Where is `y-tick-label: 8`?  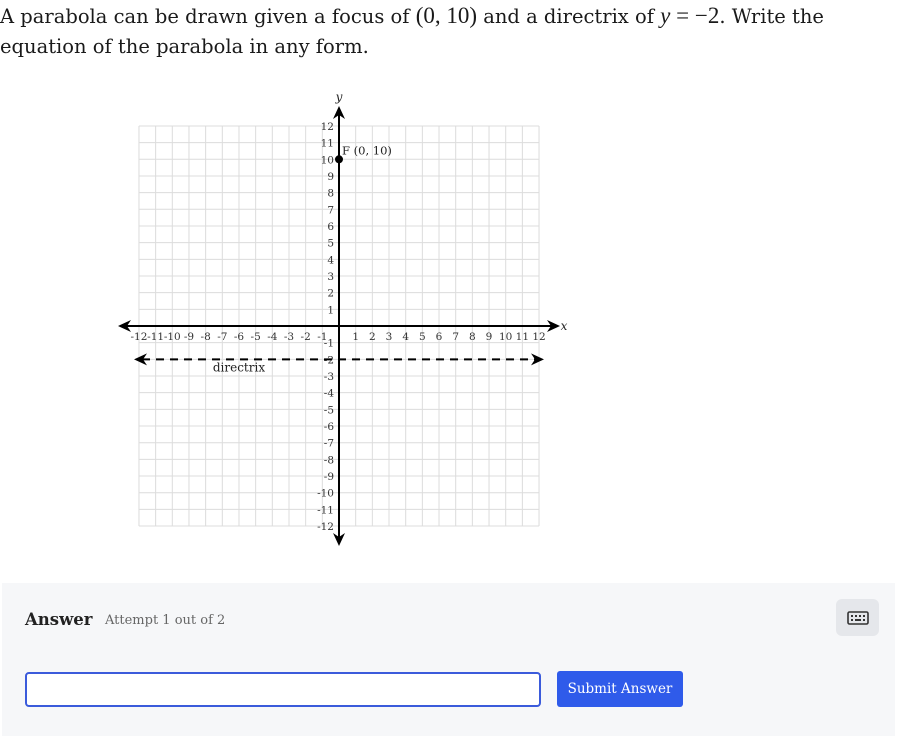
y-tick-label: 8 is located at coordinates (330, 194).